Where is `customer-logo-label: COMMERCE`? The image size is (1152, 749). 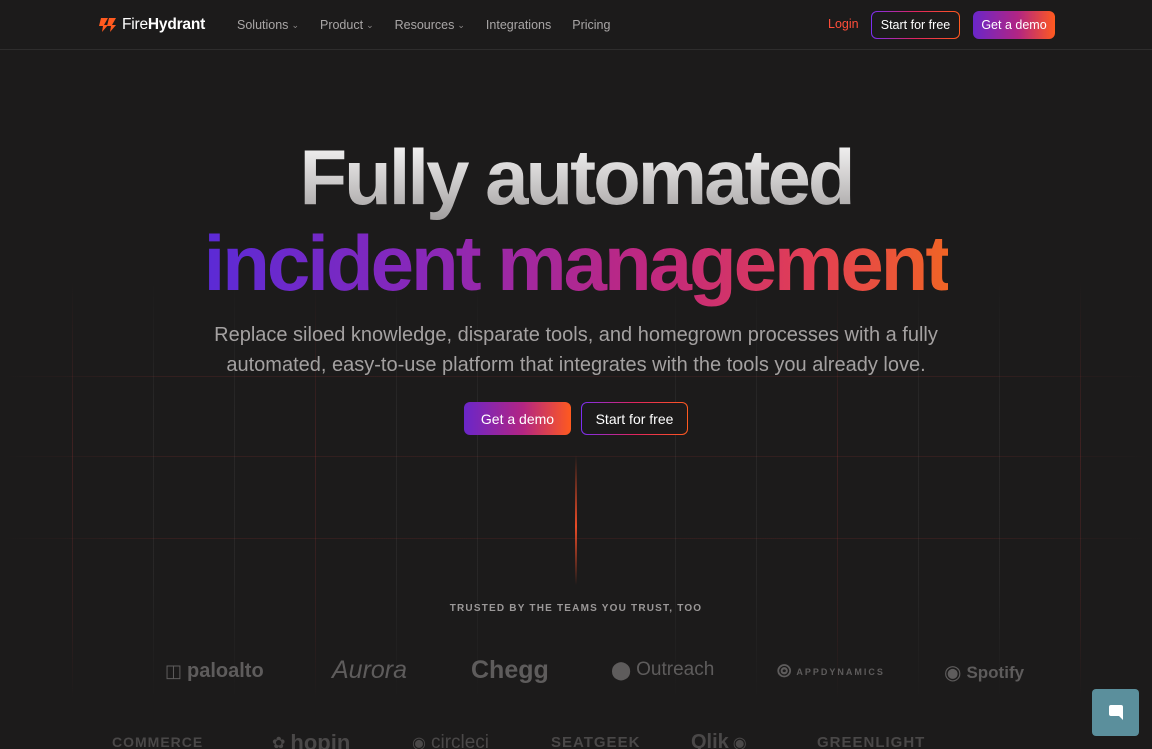
customer-logo-label: COMMERCE is located at coordinates (158, 741).